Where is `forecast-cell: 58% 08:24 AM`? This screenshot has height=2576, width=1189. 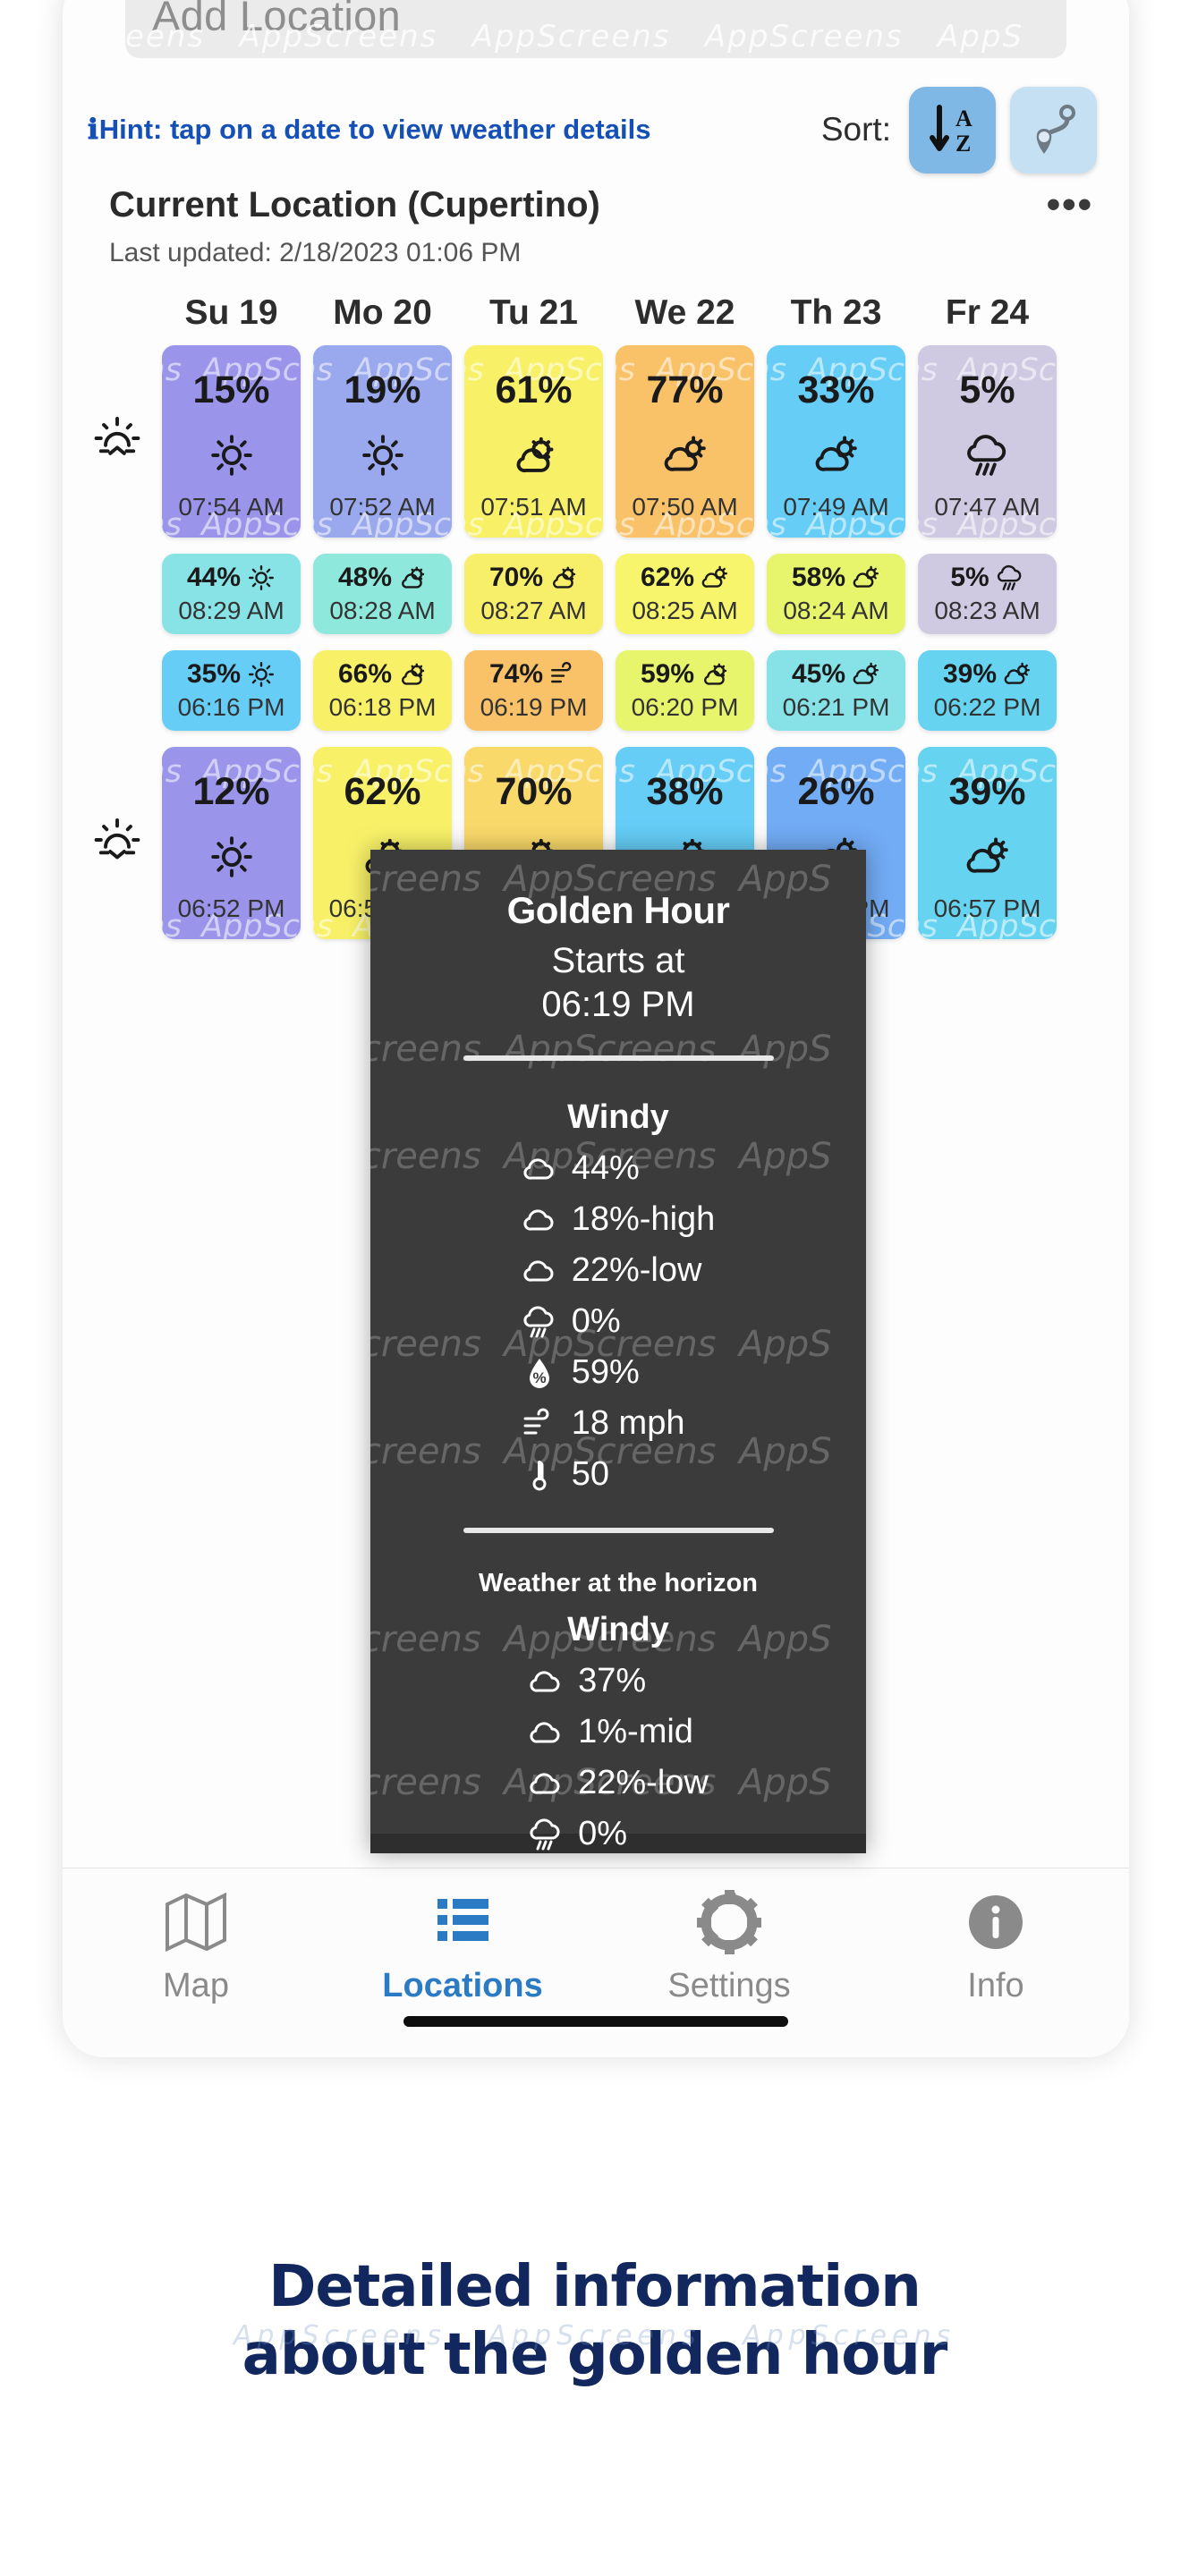 forecast-cell: 58% 08:24 AM is located at coordinates (836, 594).